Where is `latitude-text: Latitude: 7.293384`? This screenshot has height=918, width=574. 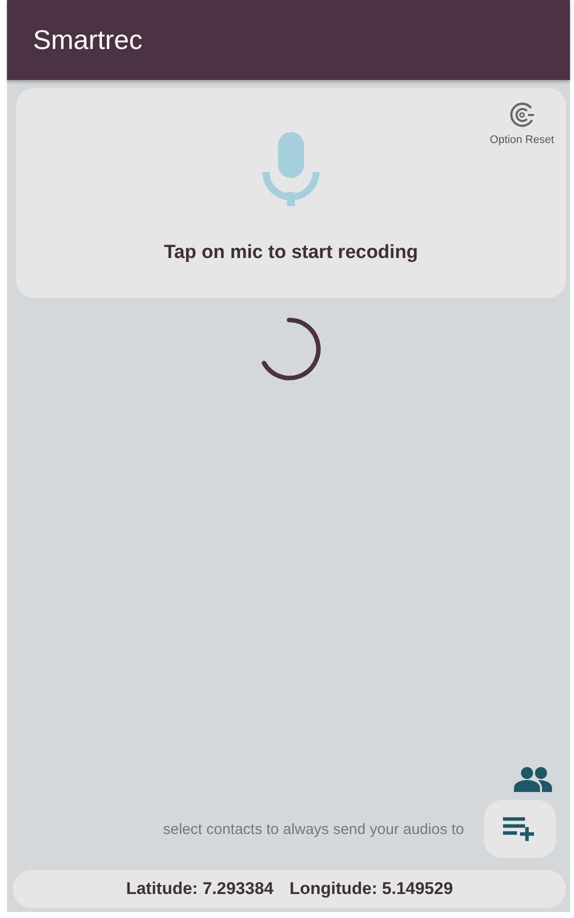 latitude-text: Latitude: 7.293384 is located at coordinates (200, 889).